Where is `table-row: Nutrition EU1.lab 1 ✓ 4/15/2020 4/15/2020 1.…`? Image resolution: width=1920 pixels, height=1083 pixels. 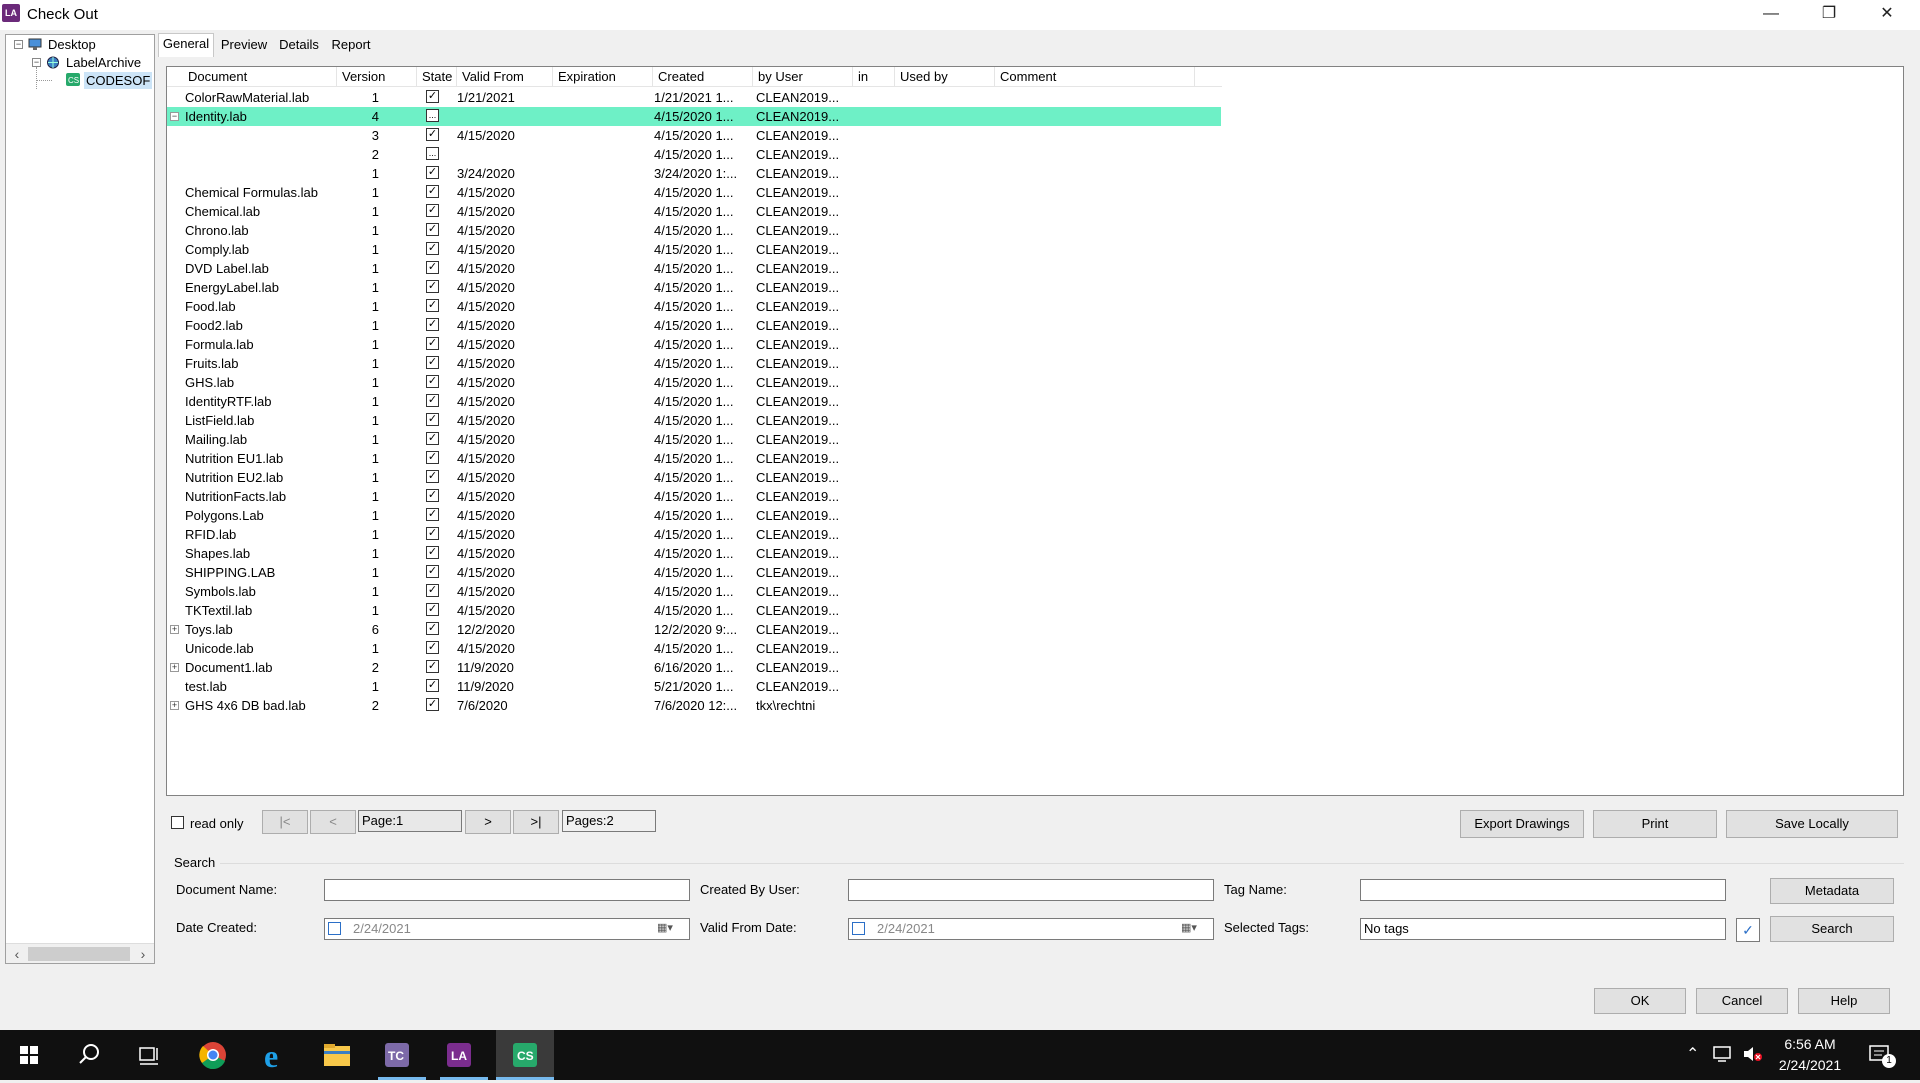 table-row: Nutrition EU1.lab 1 ✓ 4/15/2020 4/15/2020 1.… is located at coordinates (694, 458).